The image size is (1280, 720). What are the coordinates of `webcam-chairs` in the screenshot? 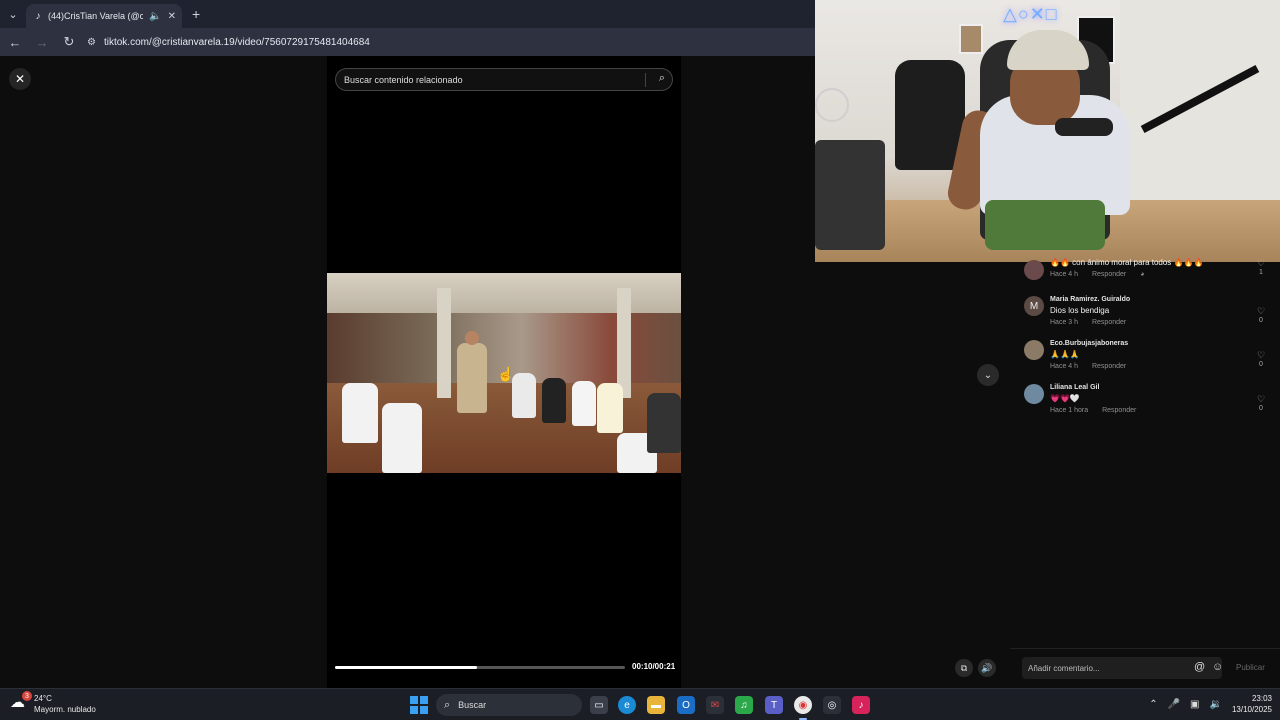 It's located at (850, 195).